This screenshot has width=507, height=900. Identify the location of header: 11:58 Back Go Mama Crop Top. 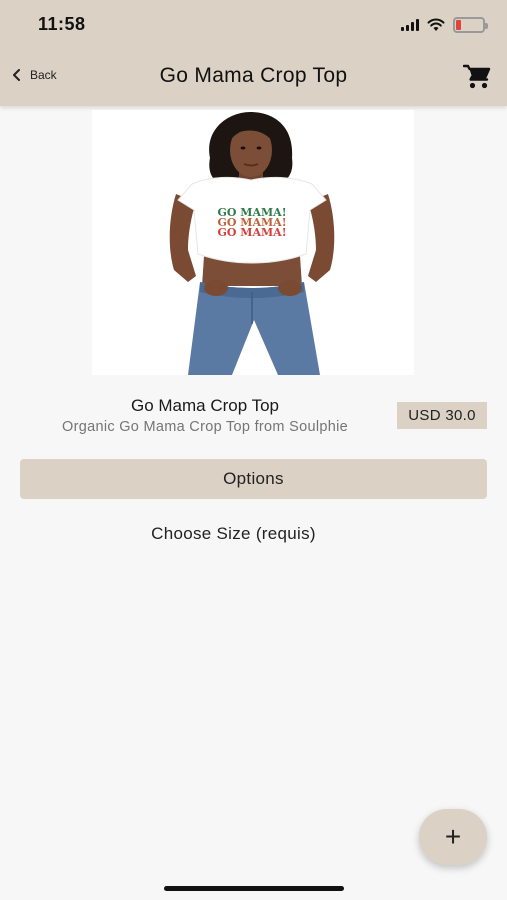
(253, 53).